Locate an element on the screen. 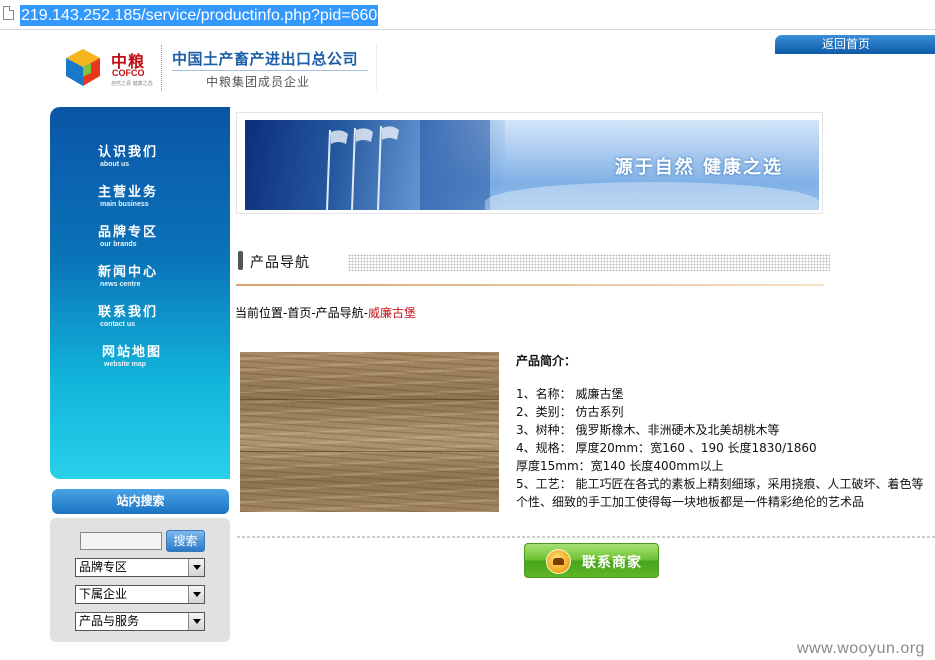 The width and height of the screenshot is (935, 660). nav-item-main-business: 主营业务 main business is located at coordinates (158, 203).